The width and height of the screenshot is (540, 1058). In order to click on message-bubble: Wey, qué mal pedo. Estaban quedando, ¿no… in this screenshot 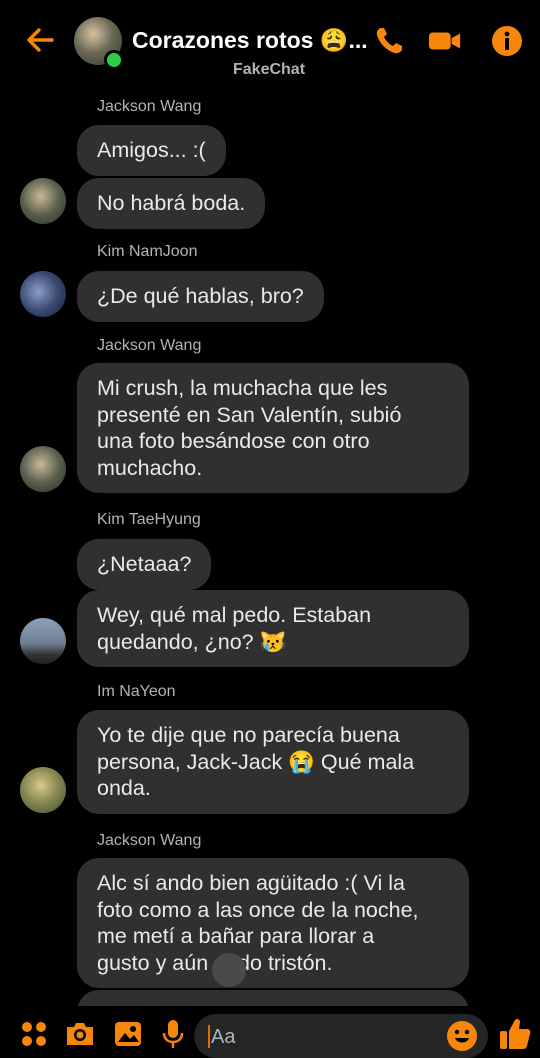, I will do `click(273, 628)`.